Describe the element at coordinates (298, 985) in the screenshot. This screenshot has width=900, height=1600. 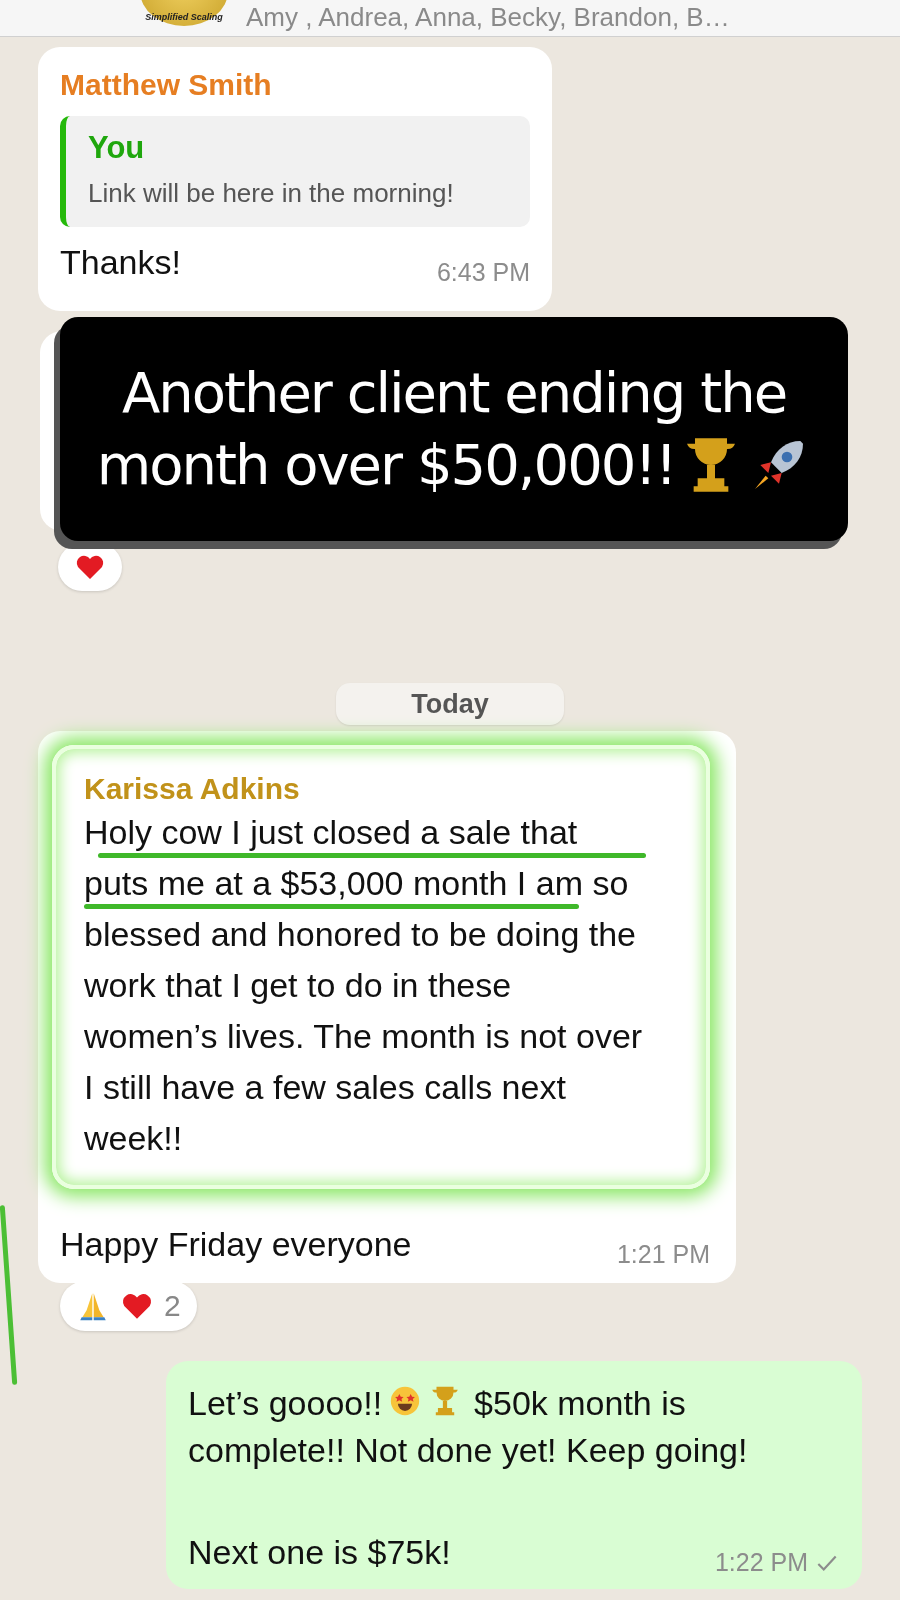
I see `message-text: work that I get to do in these` at that location.